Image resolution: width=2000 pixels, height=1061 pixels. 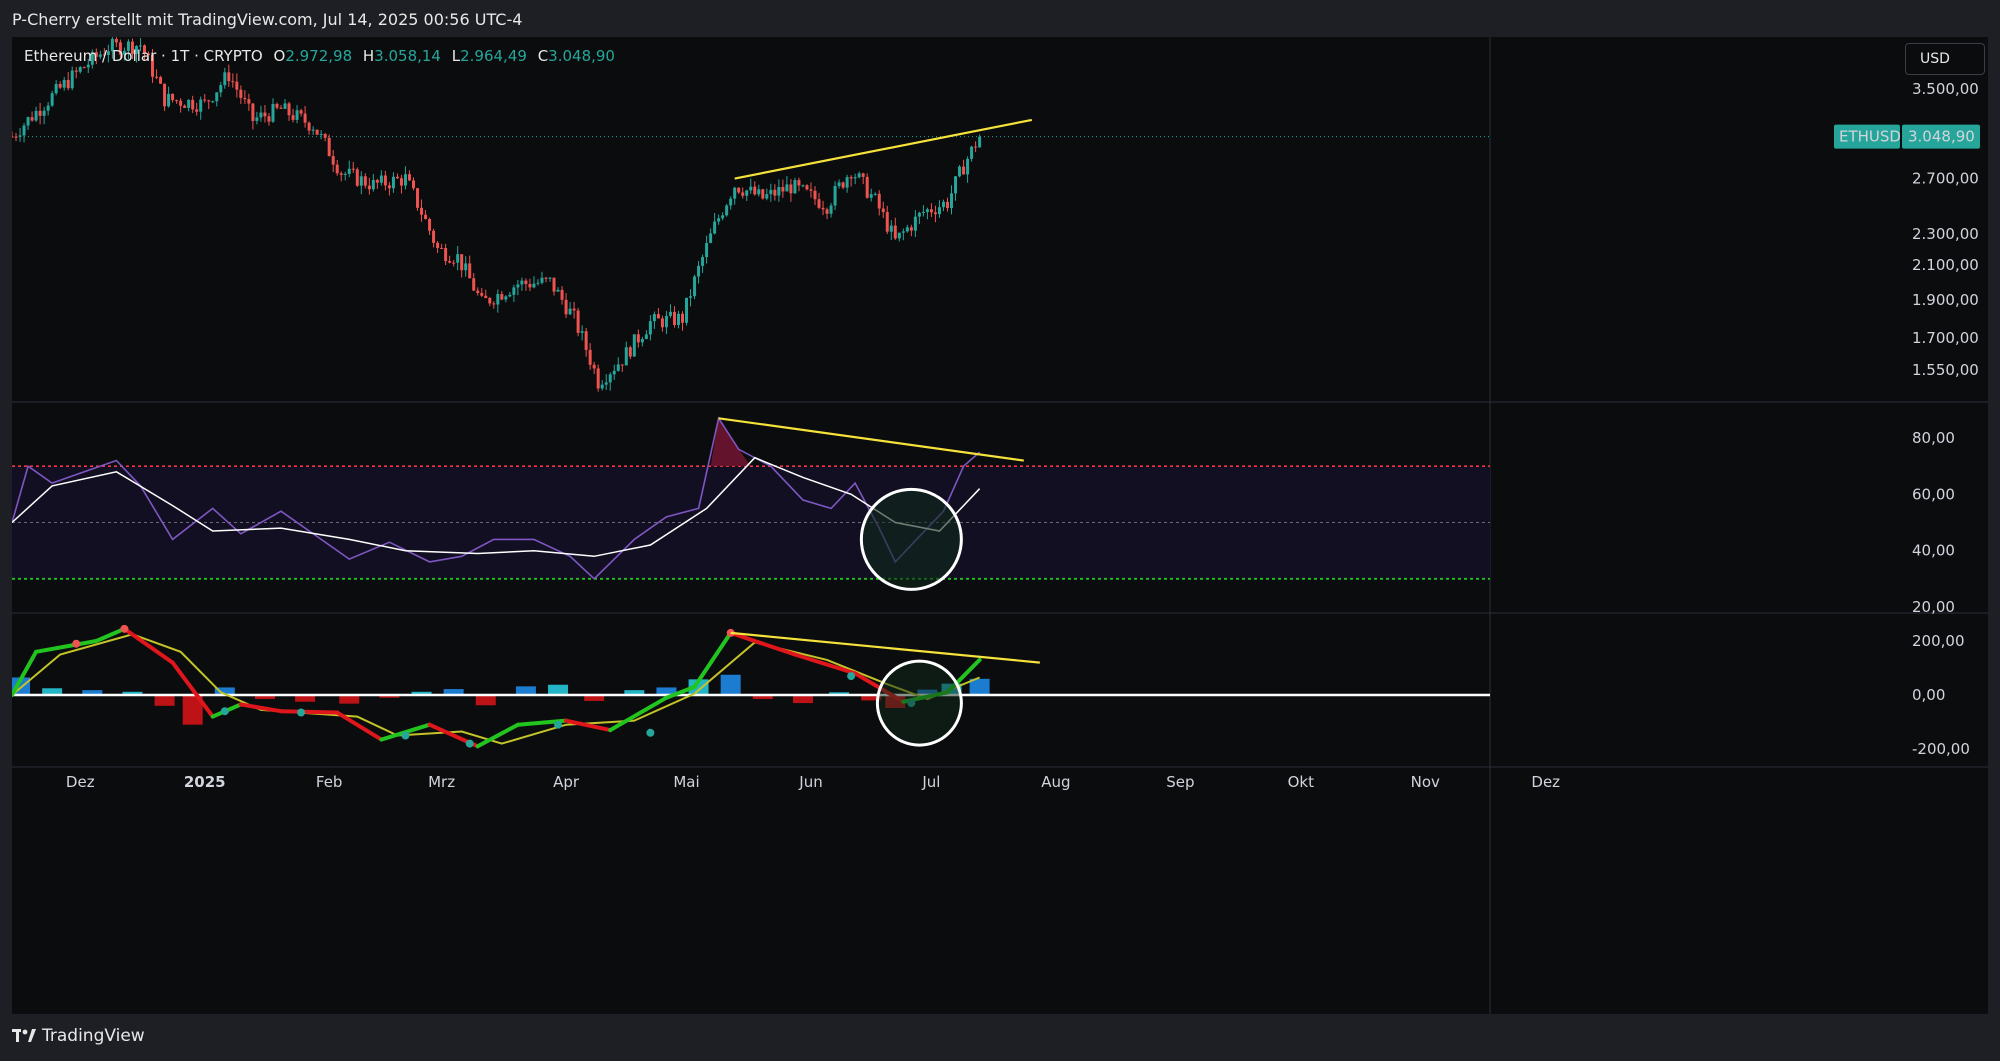 I want to click on time-axis-tick: Mrz, so click(x=441, y=782).